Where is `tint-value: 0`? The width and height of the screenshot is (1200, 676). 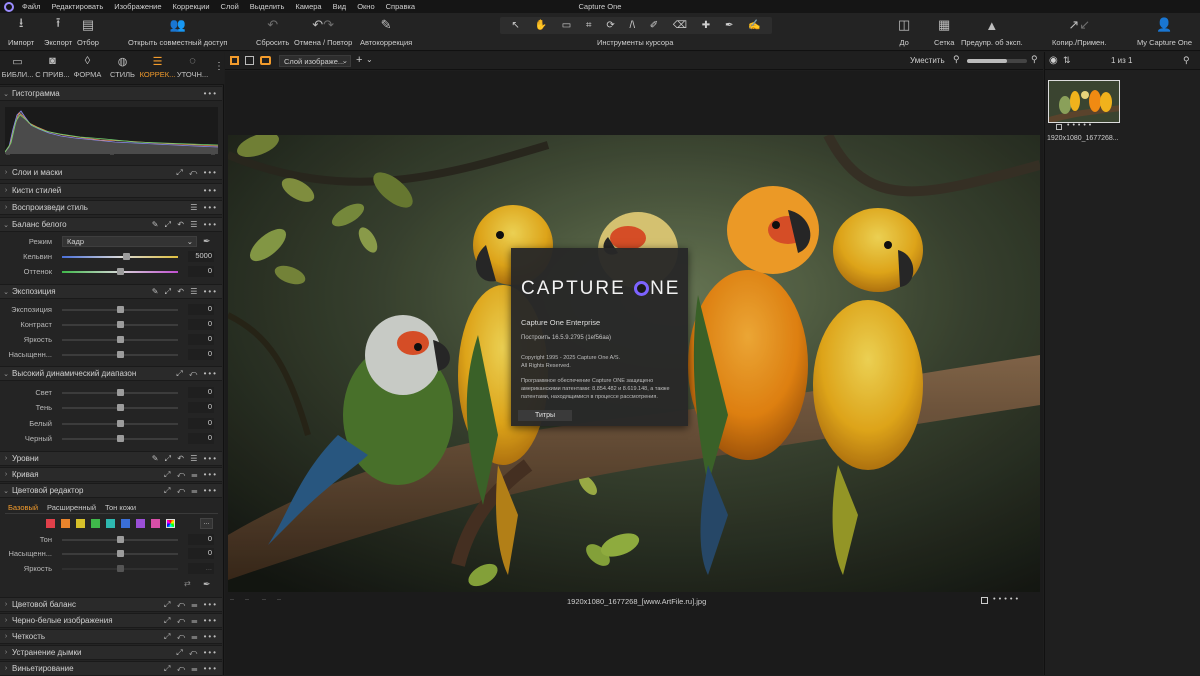 tint-value: 0 is located at coordinates (201, 271).